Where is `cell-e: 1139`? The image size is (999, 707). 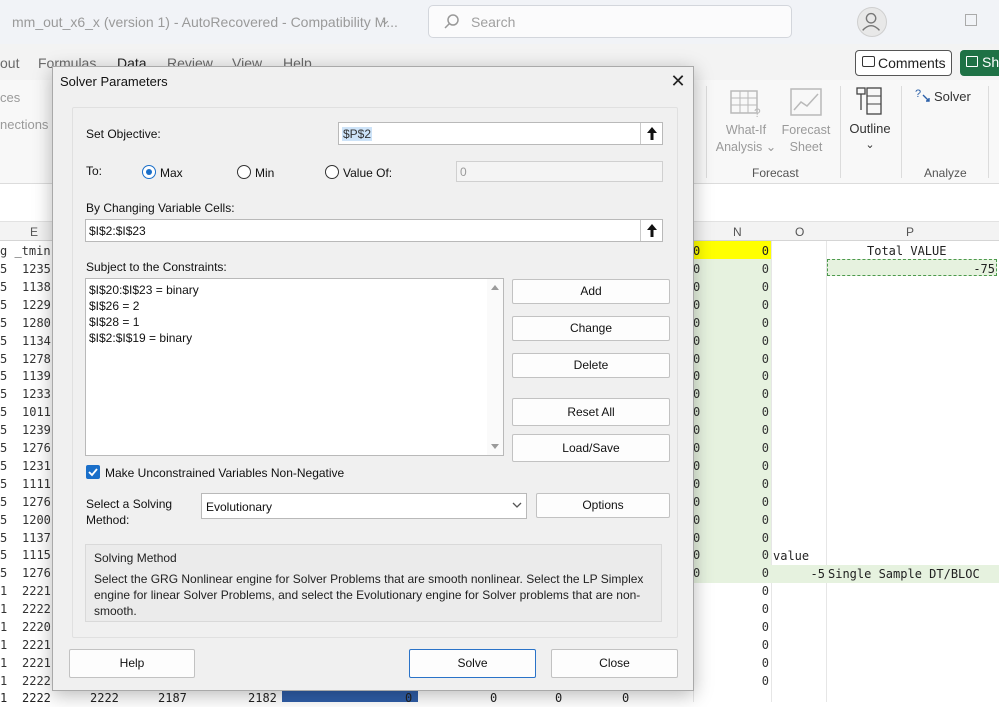 cell-e: 1139 is located at coordinates (37, 376).